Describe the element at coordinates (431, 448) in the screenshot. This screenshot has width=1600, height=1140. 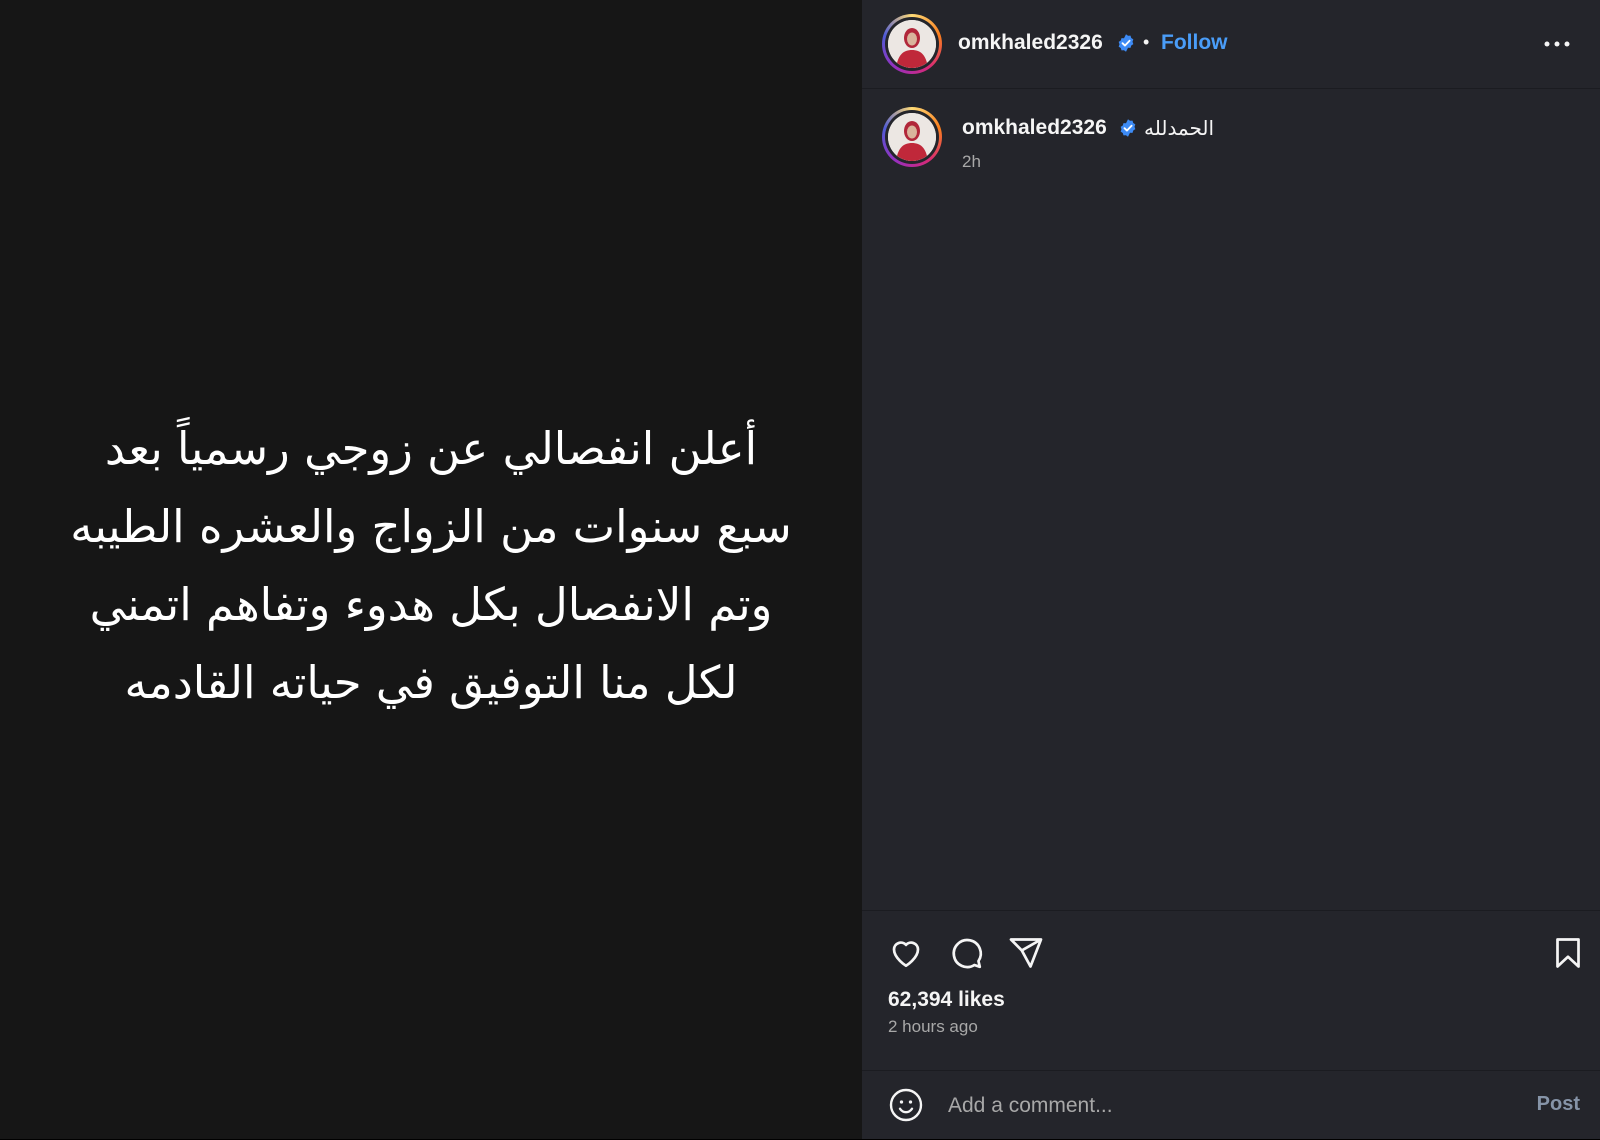
I see `post-media-line-1: أعلن انفصالي عن زوجي رسمياً بعد` at that location.